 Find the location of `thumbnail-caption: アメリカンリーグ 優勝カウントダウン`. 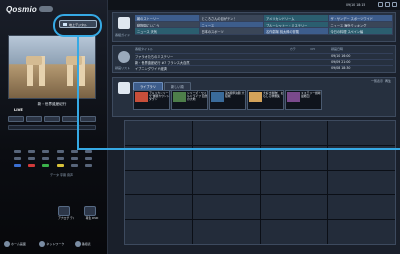

thumbnail-caption: アメリカンリーグ 優勝カウントダウン is located at coordinates (159, 96).